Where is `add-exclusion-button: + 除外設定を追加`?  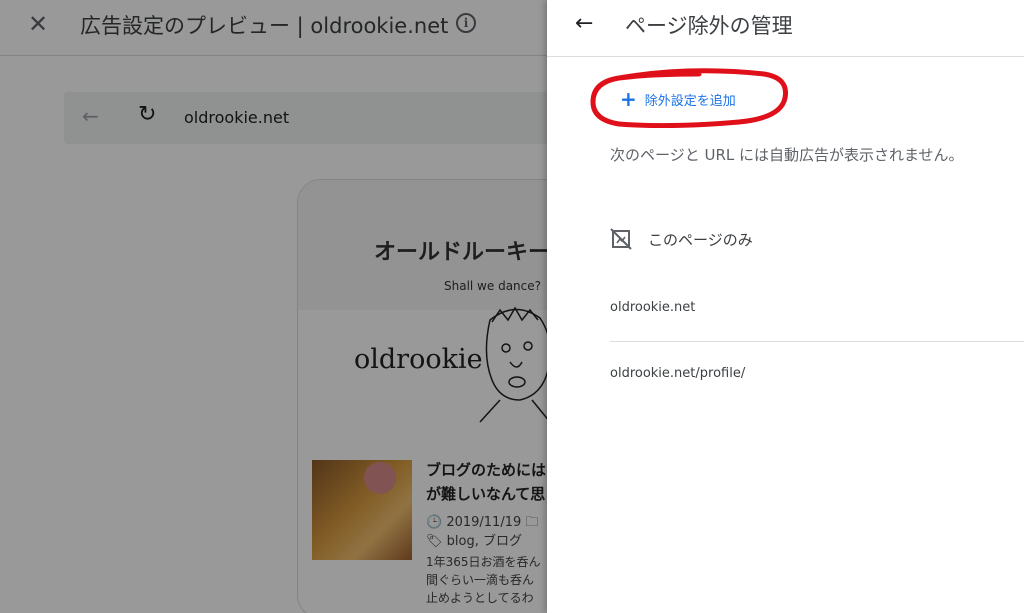 add-exclusion-button: + 除外設定を追加 is located at coordinates (678, 99).